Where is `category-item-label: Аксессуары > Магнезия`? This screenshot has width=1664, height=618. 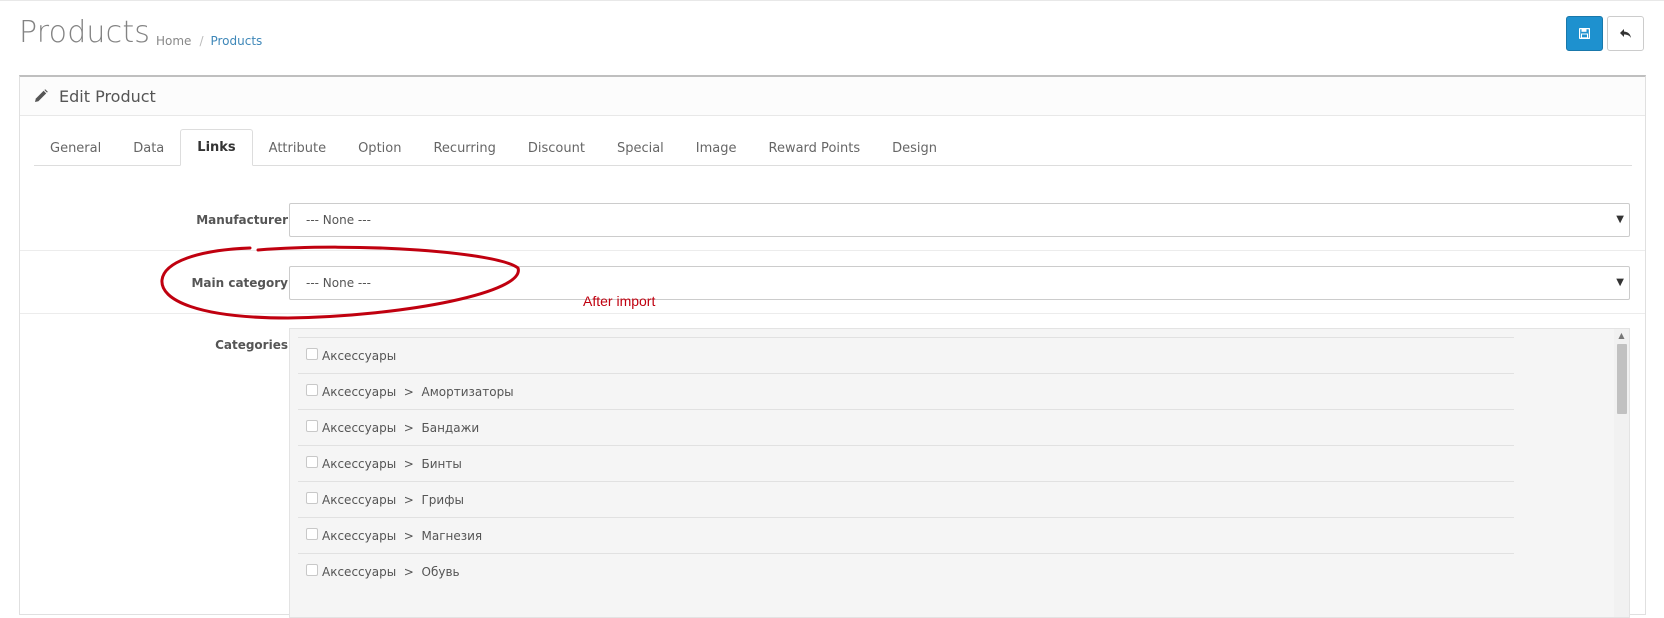 category-item-label: Аксессуары > Магнезия is located at coordinates (402, 535).